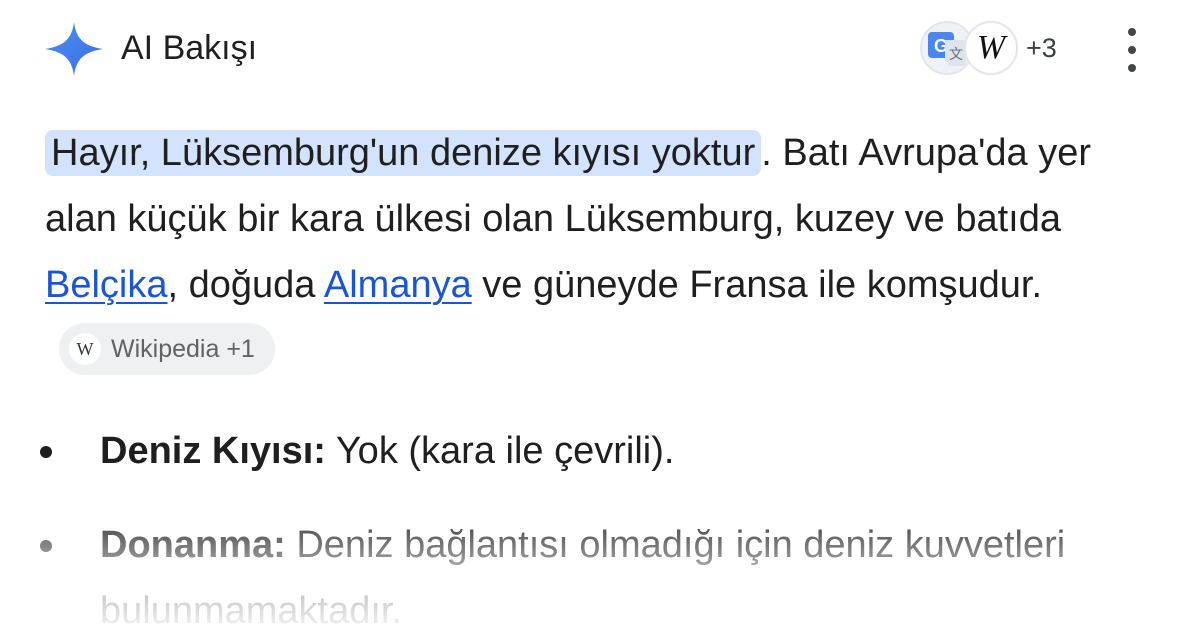 The image size is (1200, 631). Describe the element at coordinates (500, 451) in the screenshot. I see `list-item-text: Yok (kara ile çevrili).` at that location.